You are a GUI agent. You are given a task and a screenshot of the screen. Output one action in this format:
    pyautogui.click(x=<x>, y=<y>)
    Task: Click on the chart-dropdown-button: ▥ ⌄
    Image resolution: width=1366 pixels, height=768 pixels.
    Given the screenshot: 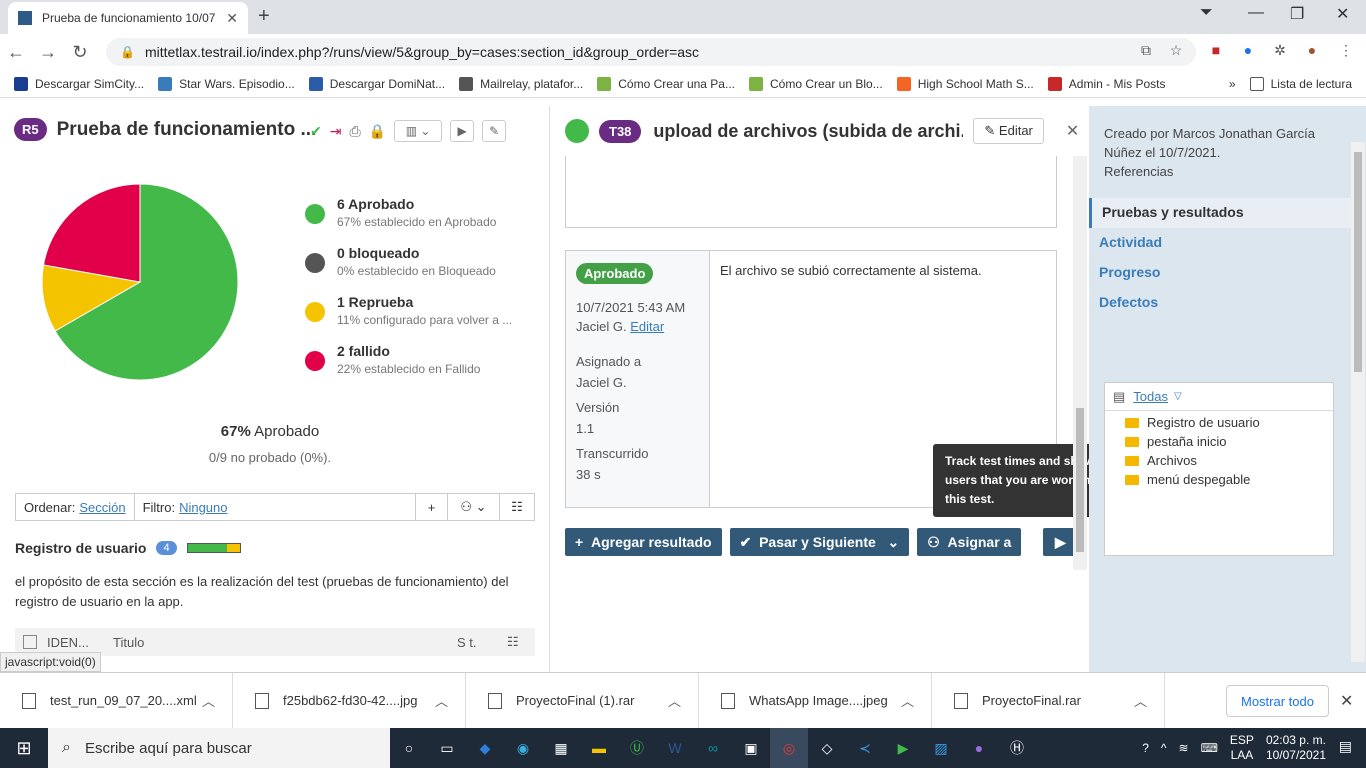 What is the action you would take?
    pyautogui.click(x=418, y=131)
    